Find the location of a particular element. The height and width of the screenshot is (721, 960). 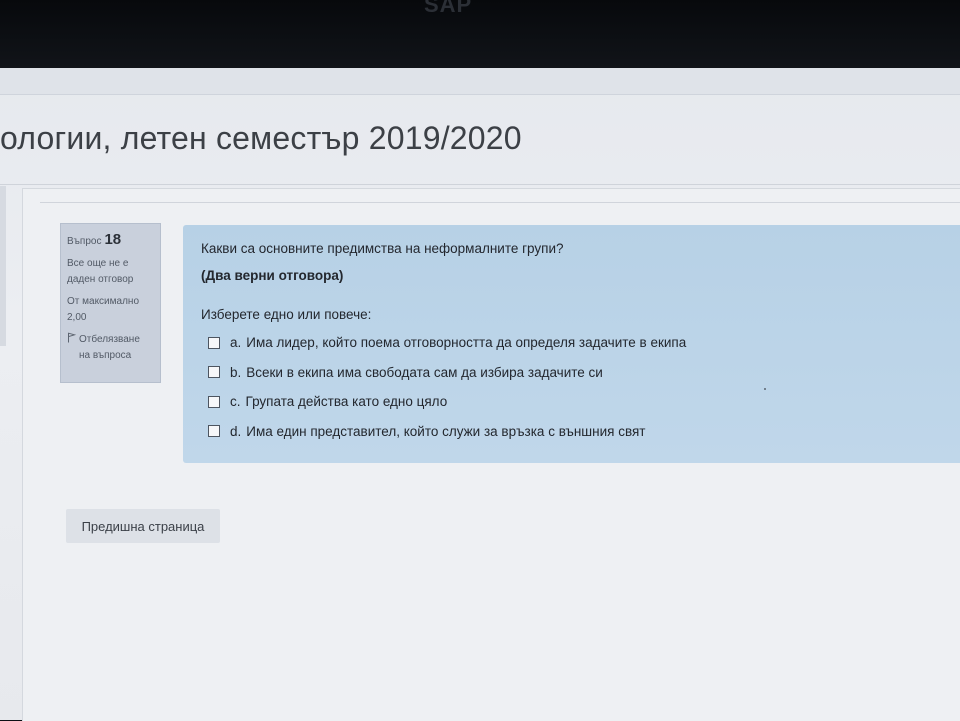

top-nav-strip is located at coordinates (480, 81).